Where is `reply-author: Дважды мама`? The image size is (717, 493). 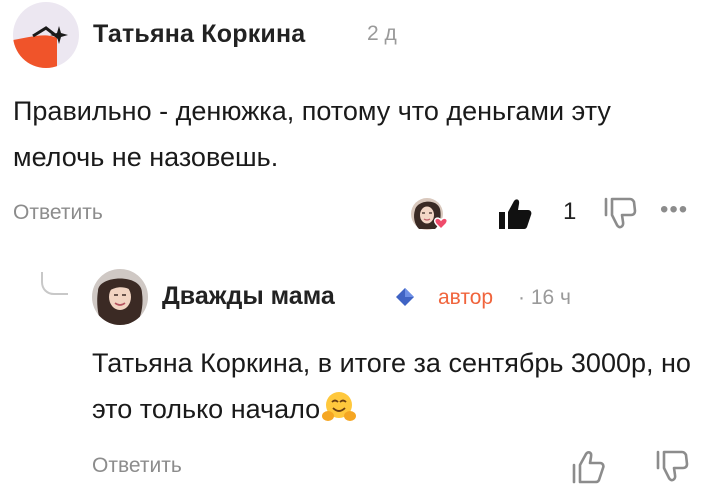 reply-author: Дважды мама is located at coordinates (248, 296).